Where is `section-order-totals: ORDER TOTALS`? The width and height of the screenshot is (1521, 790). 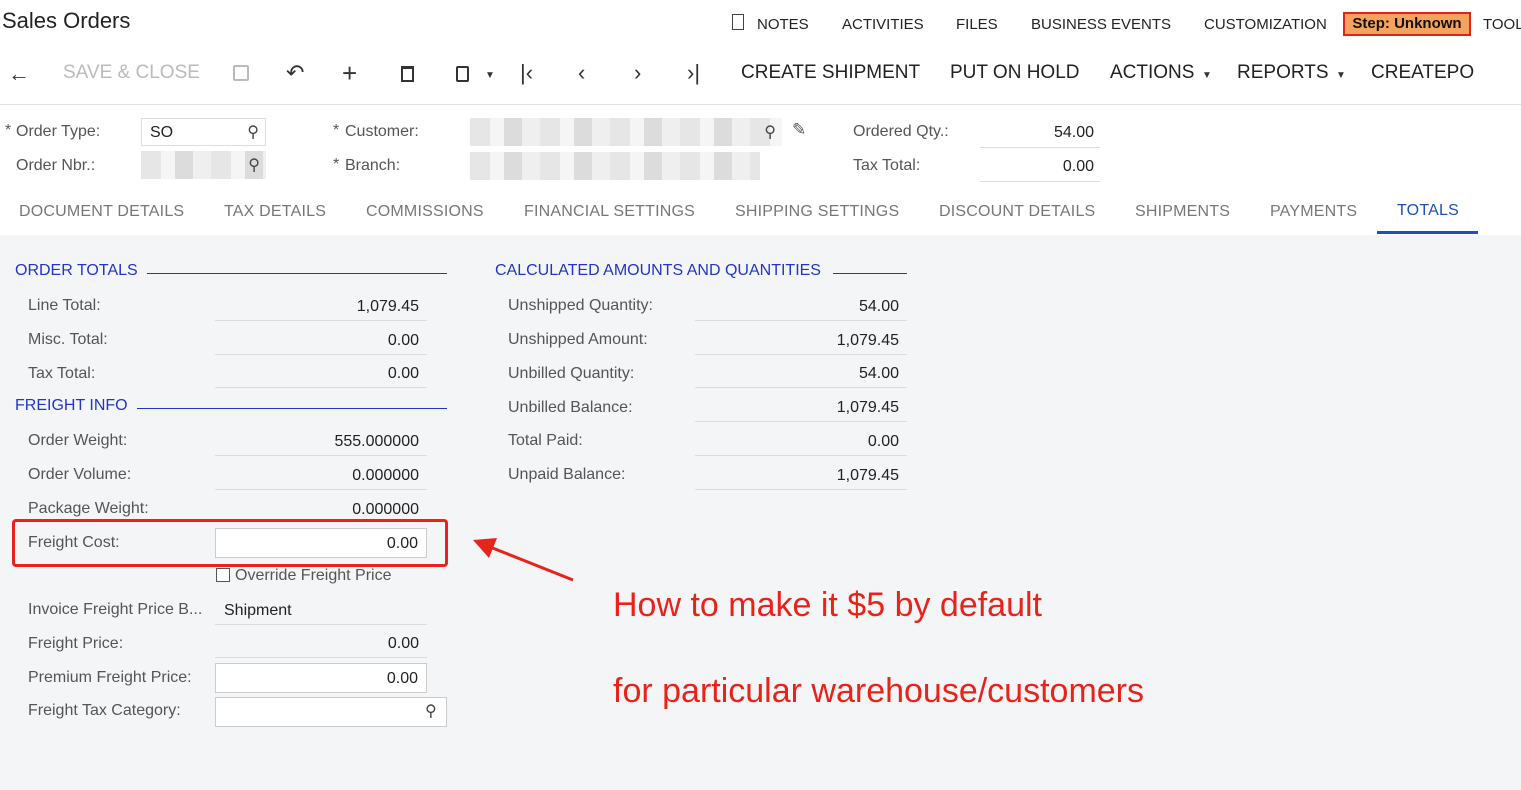 section-order-totals: ORDER TOTALS is located at coordinates (76, 270).